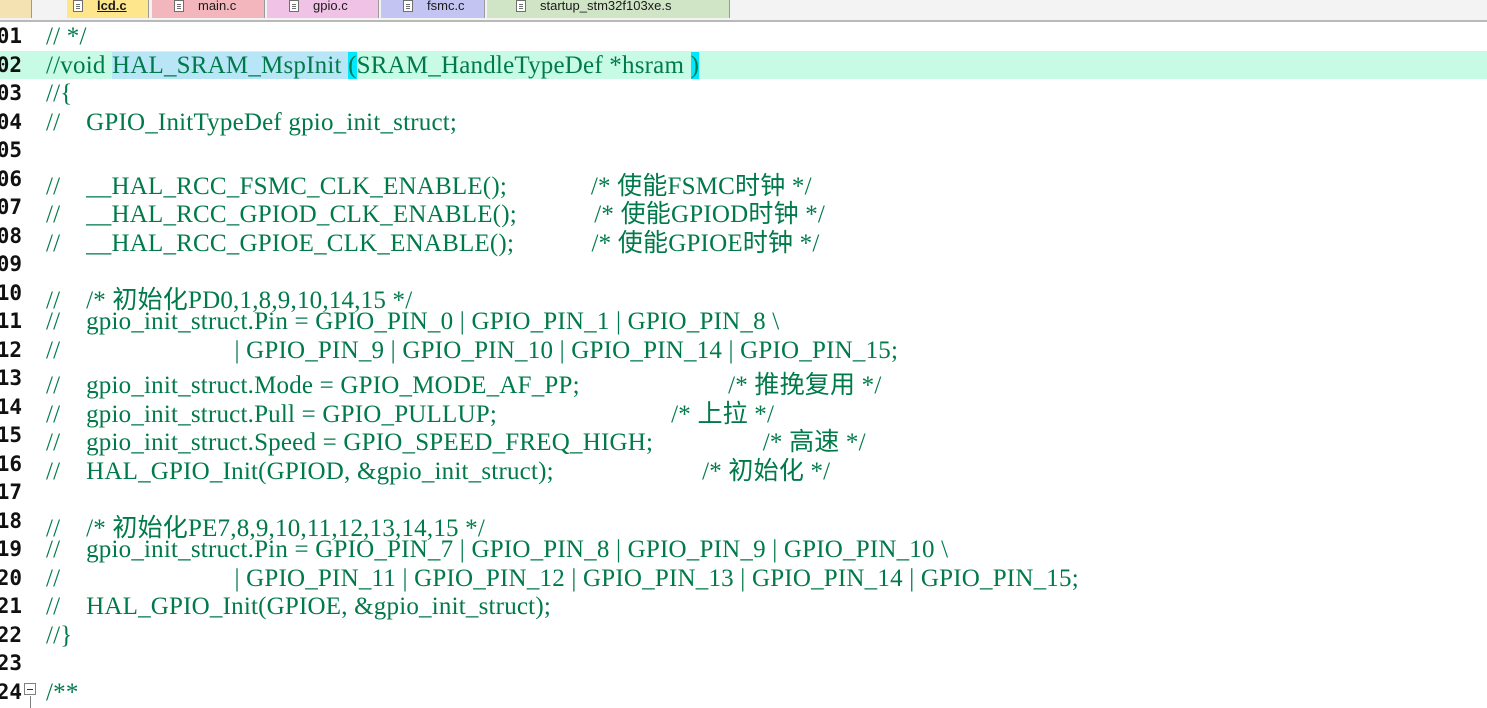 The image size is (1487, 708). What do you see at coordinates (30, 688) in the screenshot?
I see `collapse-fold-icon` at bounding box center [30, 688].